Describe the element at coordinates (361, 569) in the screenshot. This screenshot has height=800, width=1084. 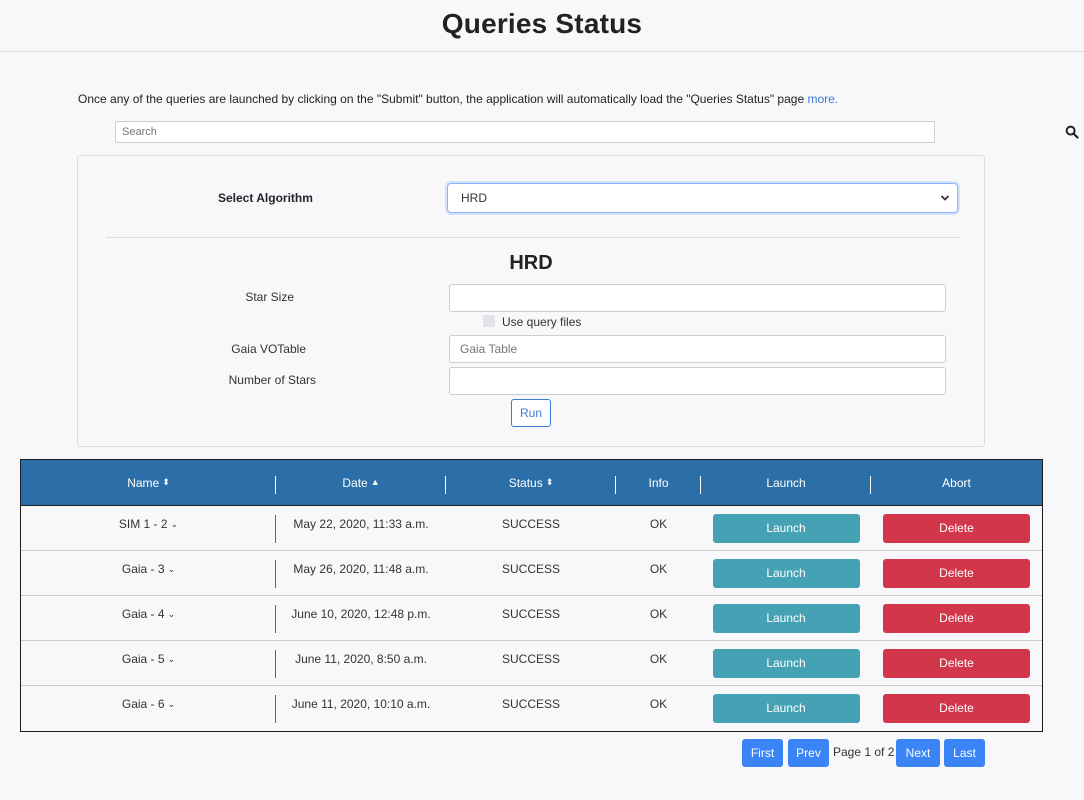
I see `row-date: May 26, 2020, 11:48 a.m.` at that location.